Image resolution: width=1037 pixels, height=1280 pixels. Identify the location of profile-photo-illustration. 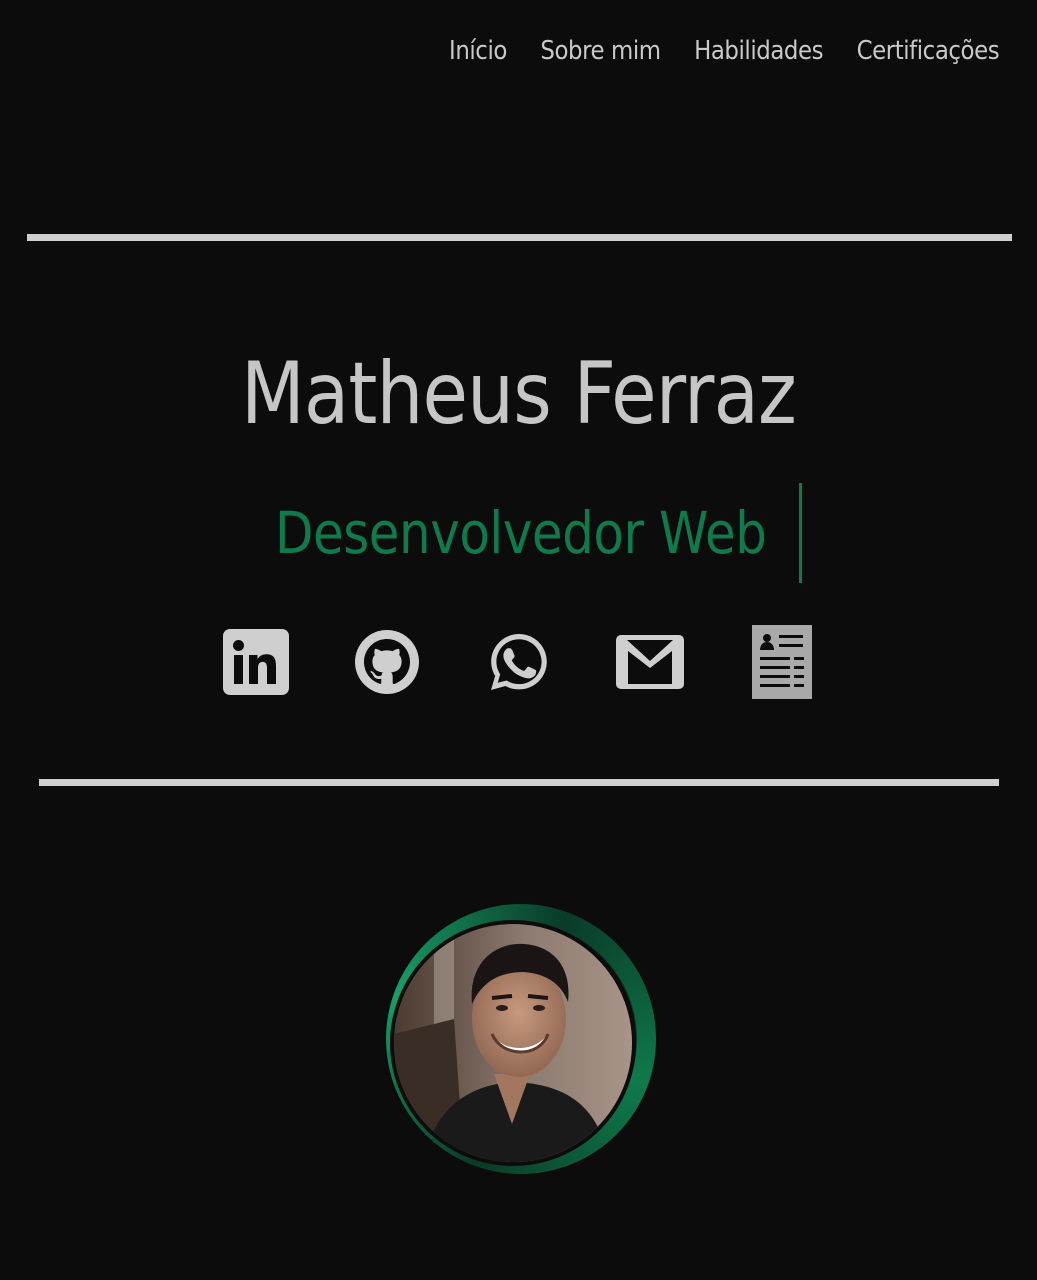
(513, 1043).